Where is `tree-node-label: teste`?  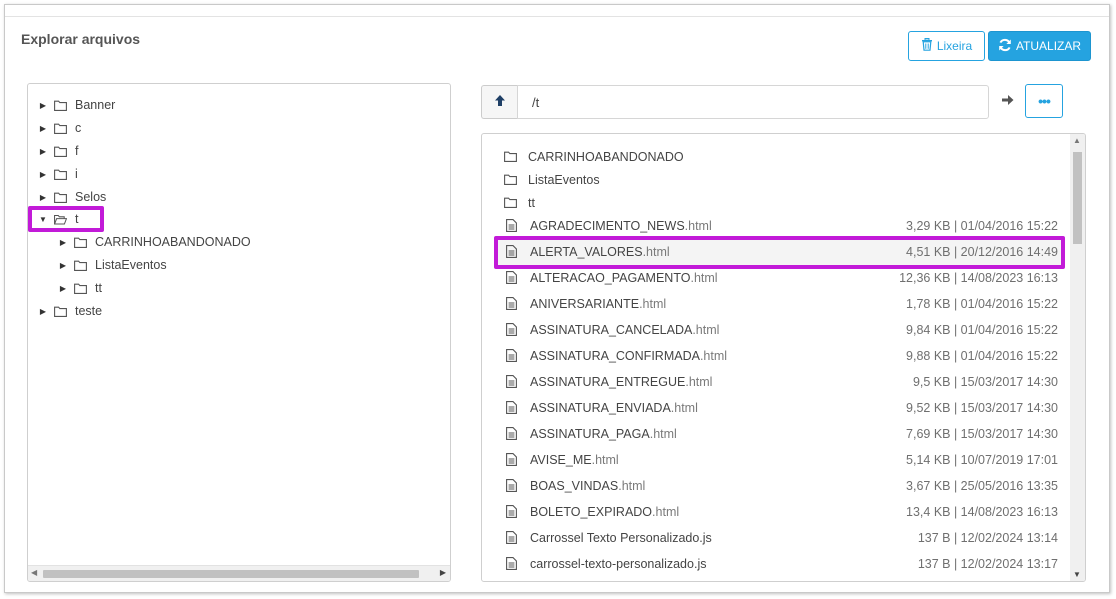 tree-node-label: teste is located at coordinates (89, 311).